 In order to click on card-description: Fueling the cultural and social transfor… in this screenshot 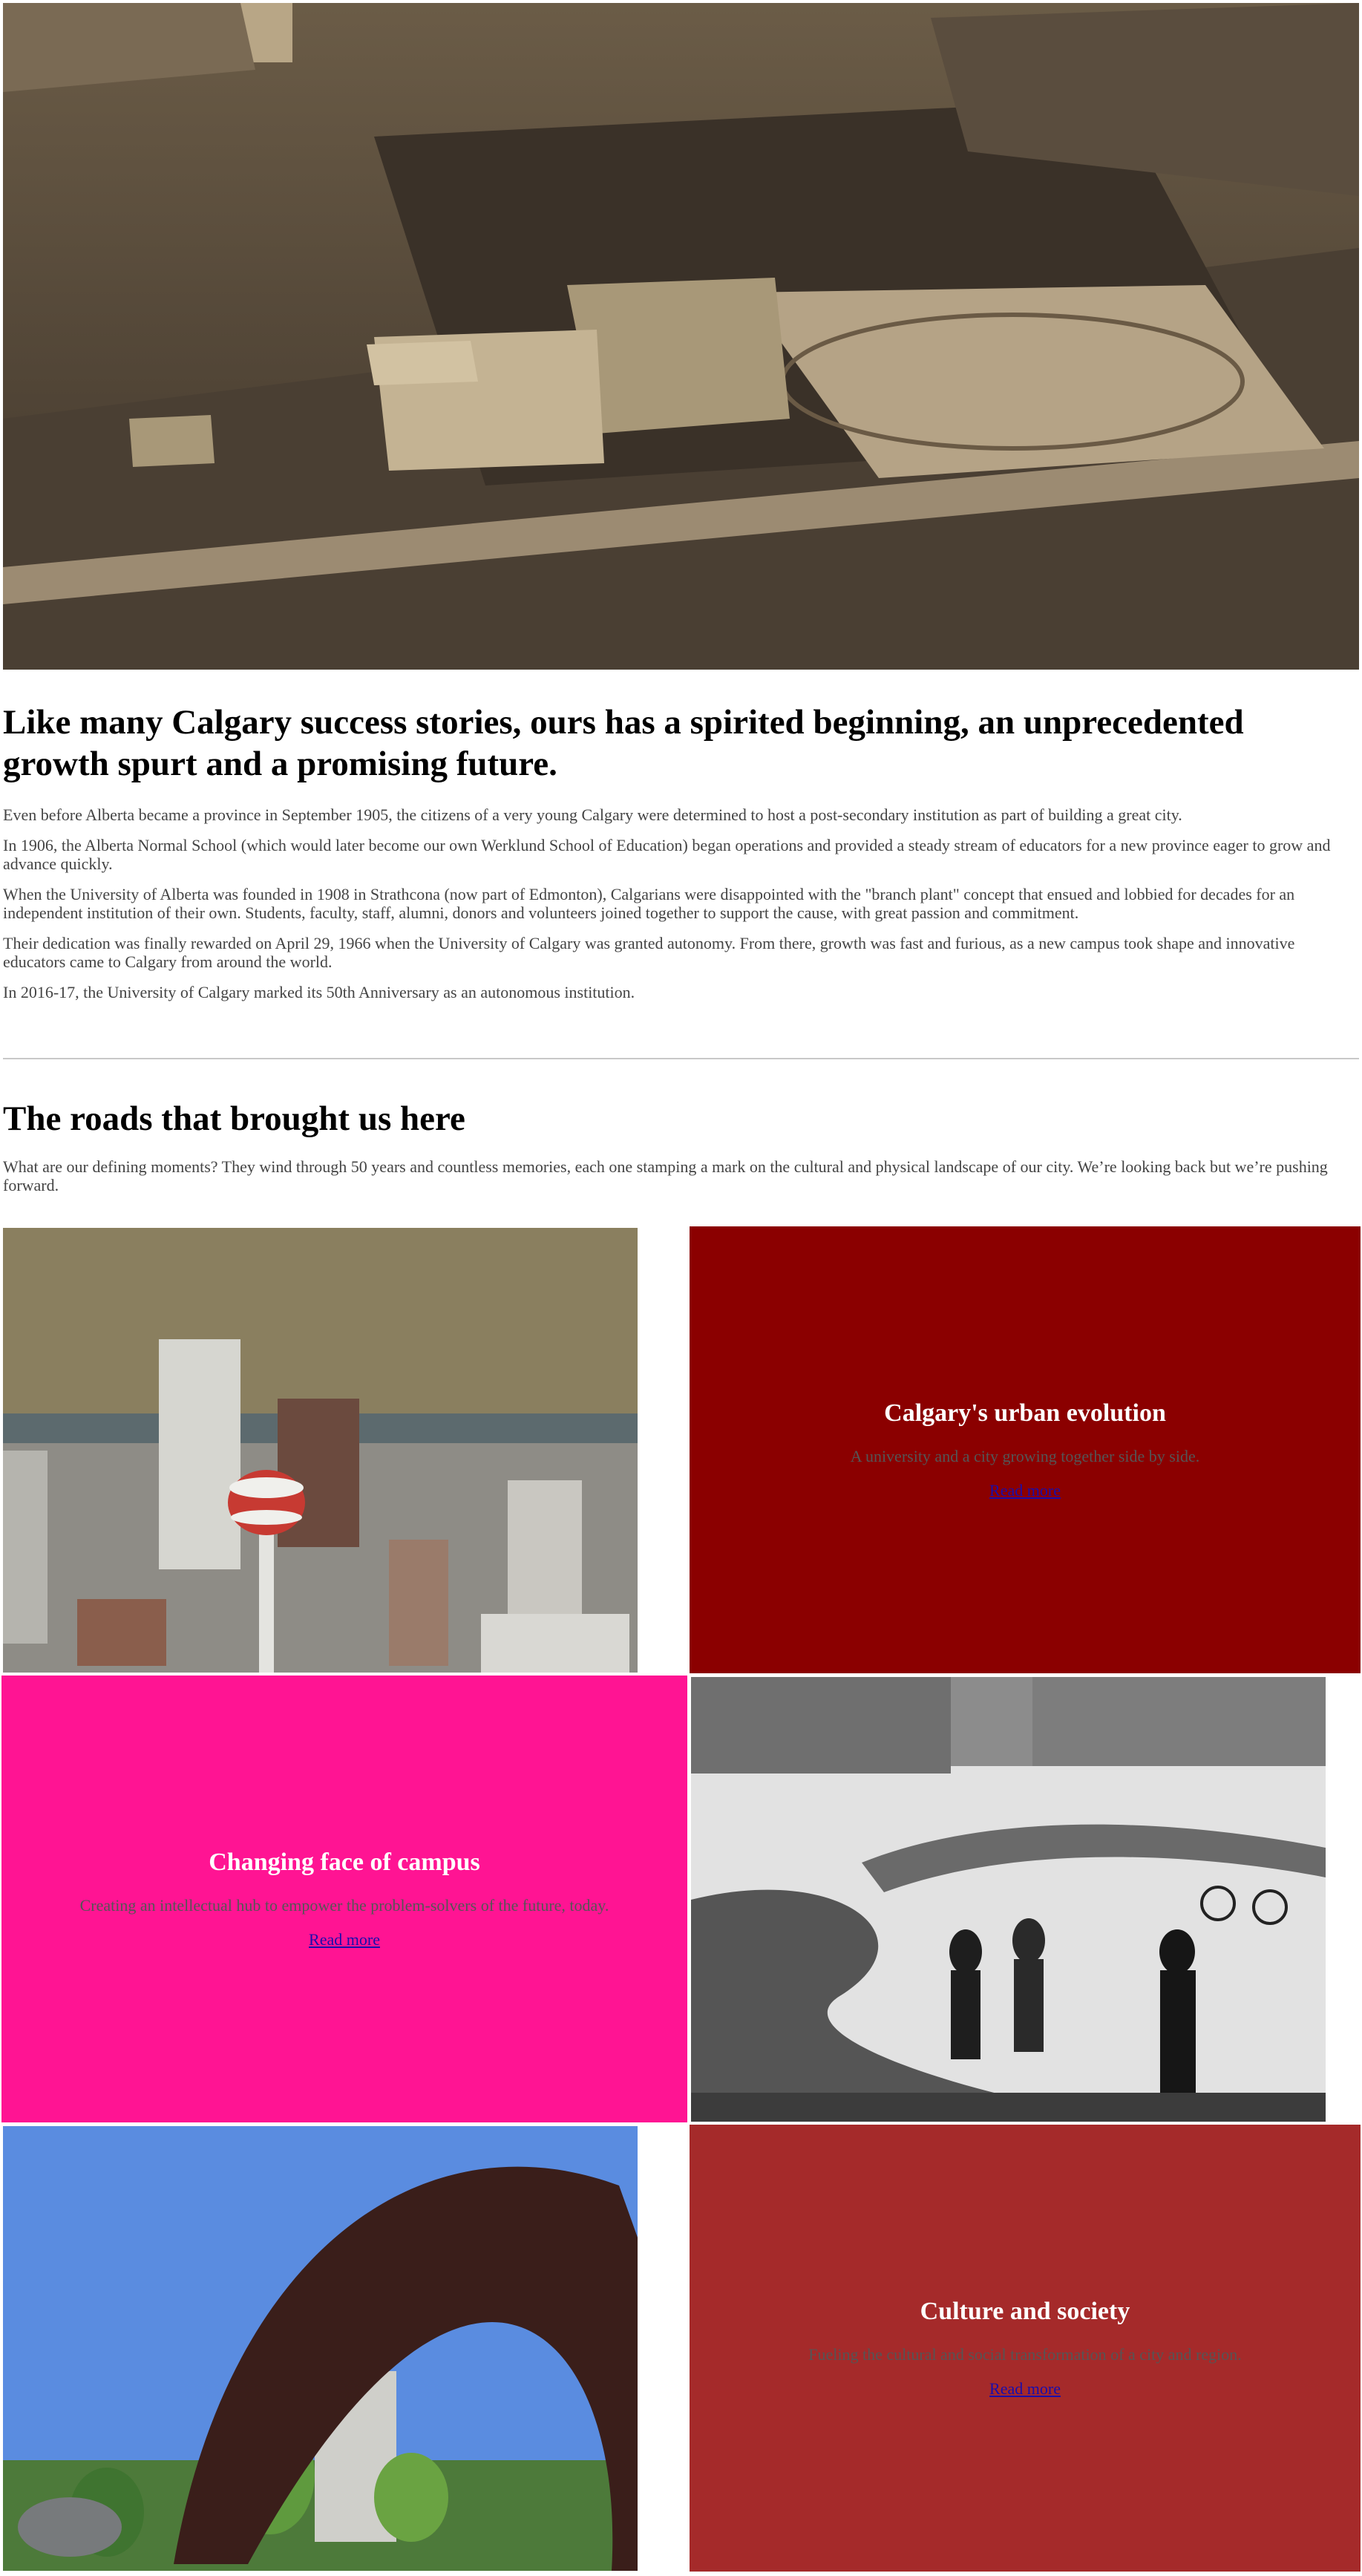, I will do `click(1025, 2354)`.